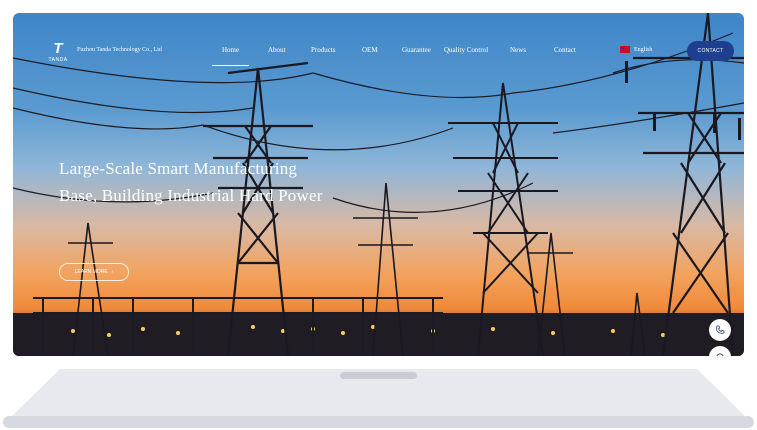 This screenshot has width=757, height=430. What do you see at coordinates (323, 50) in the screenshot?
I see `nav-products: Products` at bounding box center [323, 50].